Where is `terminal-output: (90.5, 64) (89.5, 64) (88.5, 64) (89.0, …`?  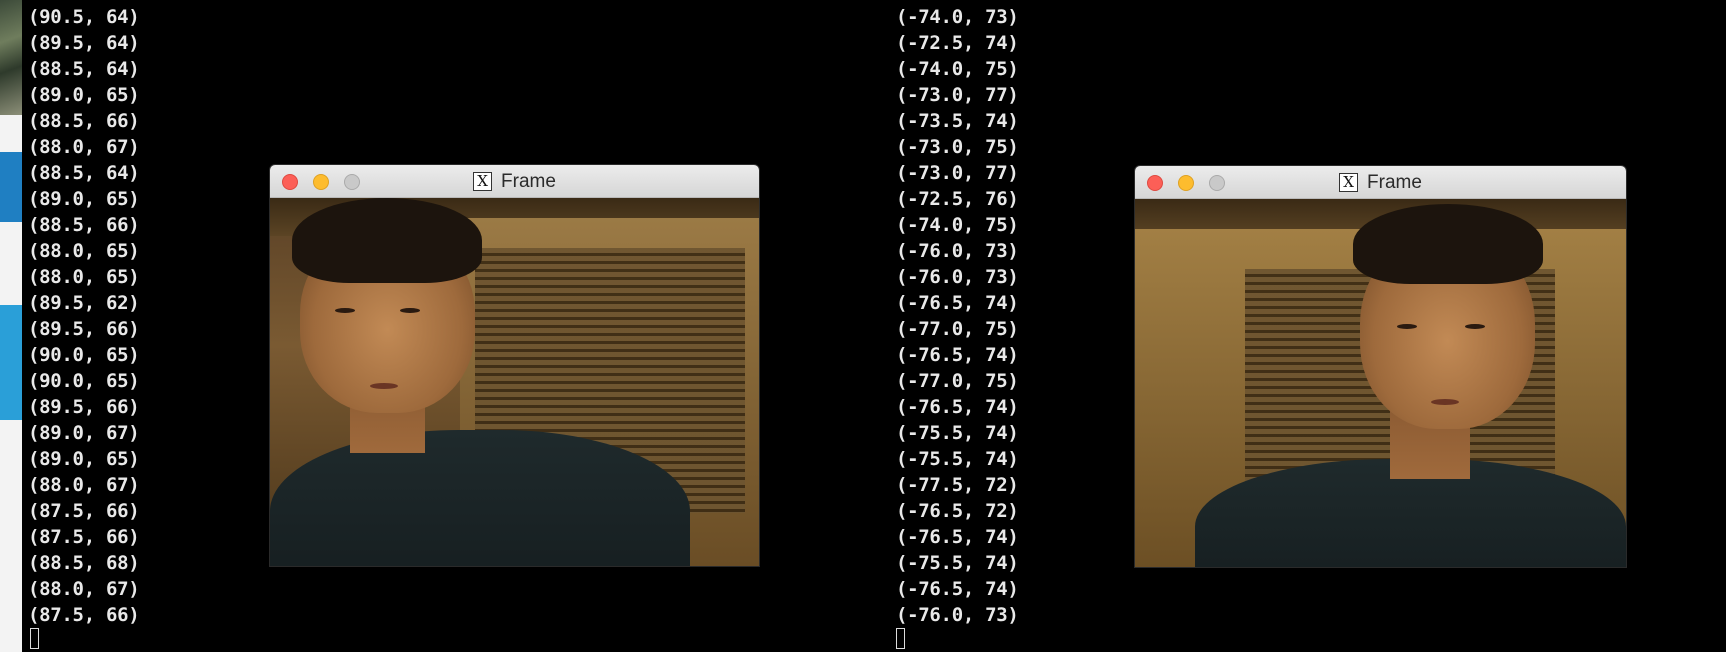 terminal-output: (90.5, 64) (89.5, 64) (88.5, 64) (89.0, … is located at coordinates (84, 316).